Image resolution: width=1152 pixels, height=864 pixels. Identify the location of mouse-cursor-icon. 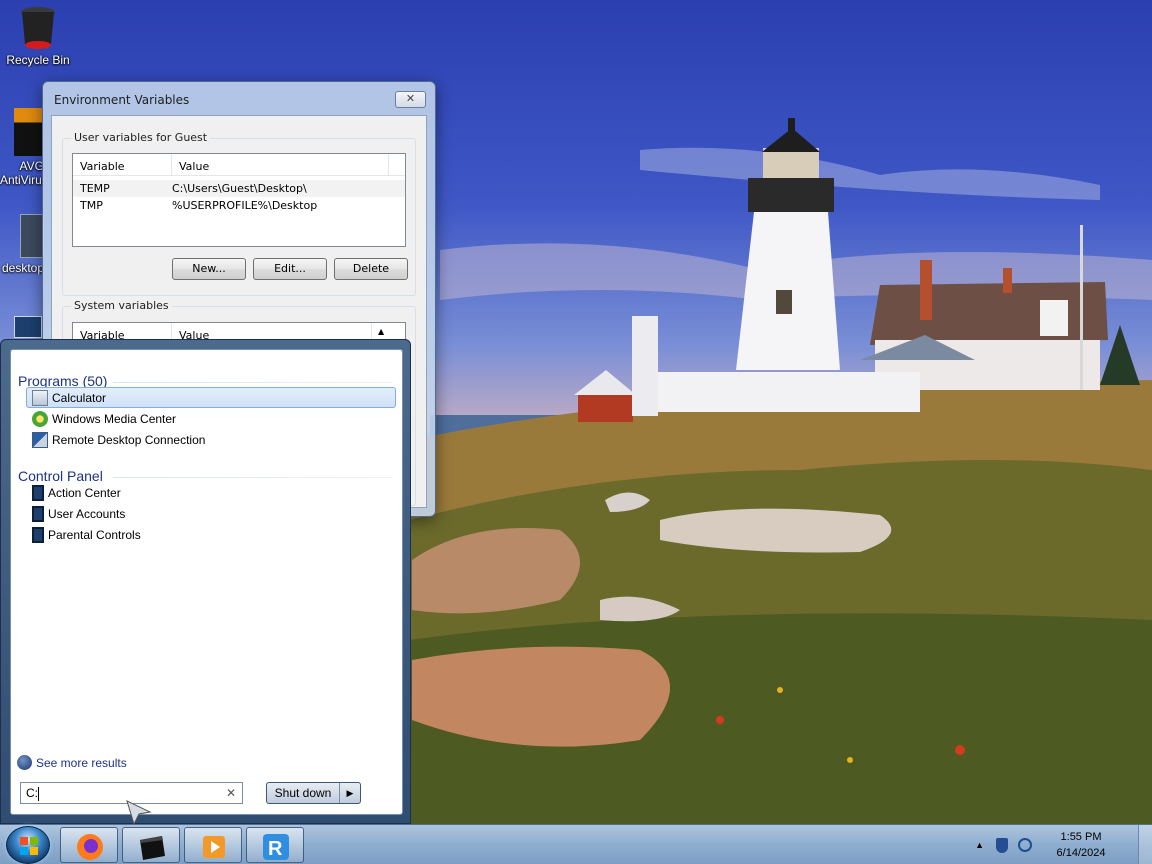
(139, 813).